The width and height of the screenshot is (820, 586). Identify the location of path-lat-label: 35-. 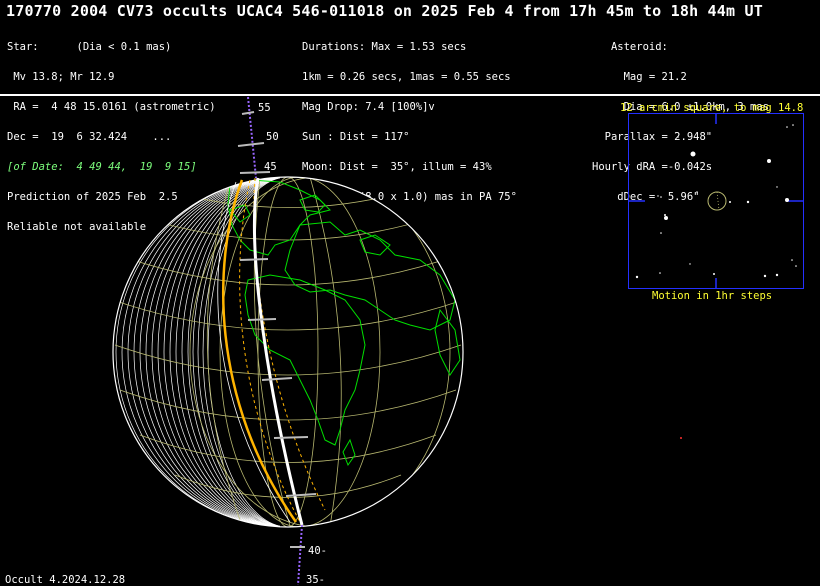
(315, 579).